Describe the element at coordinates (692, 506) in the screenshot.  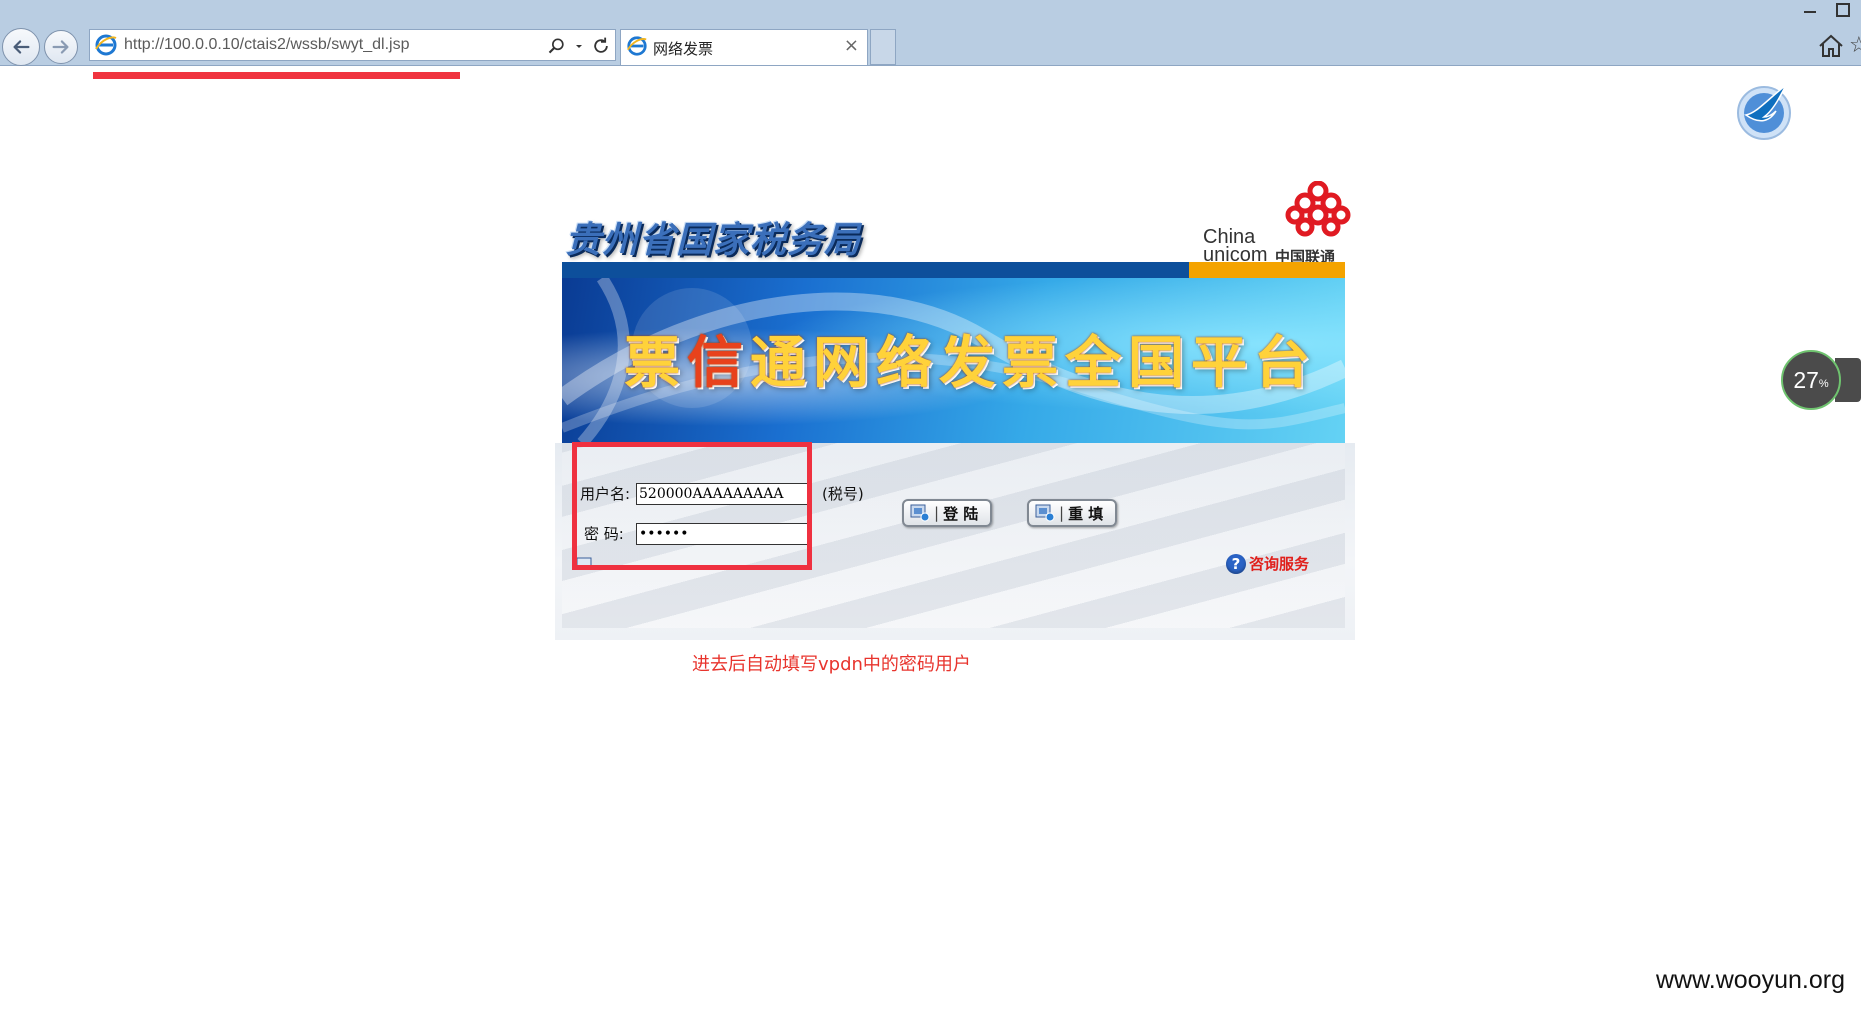
I see `credentials-highlight-annotation` at that location.